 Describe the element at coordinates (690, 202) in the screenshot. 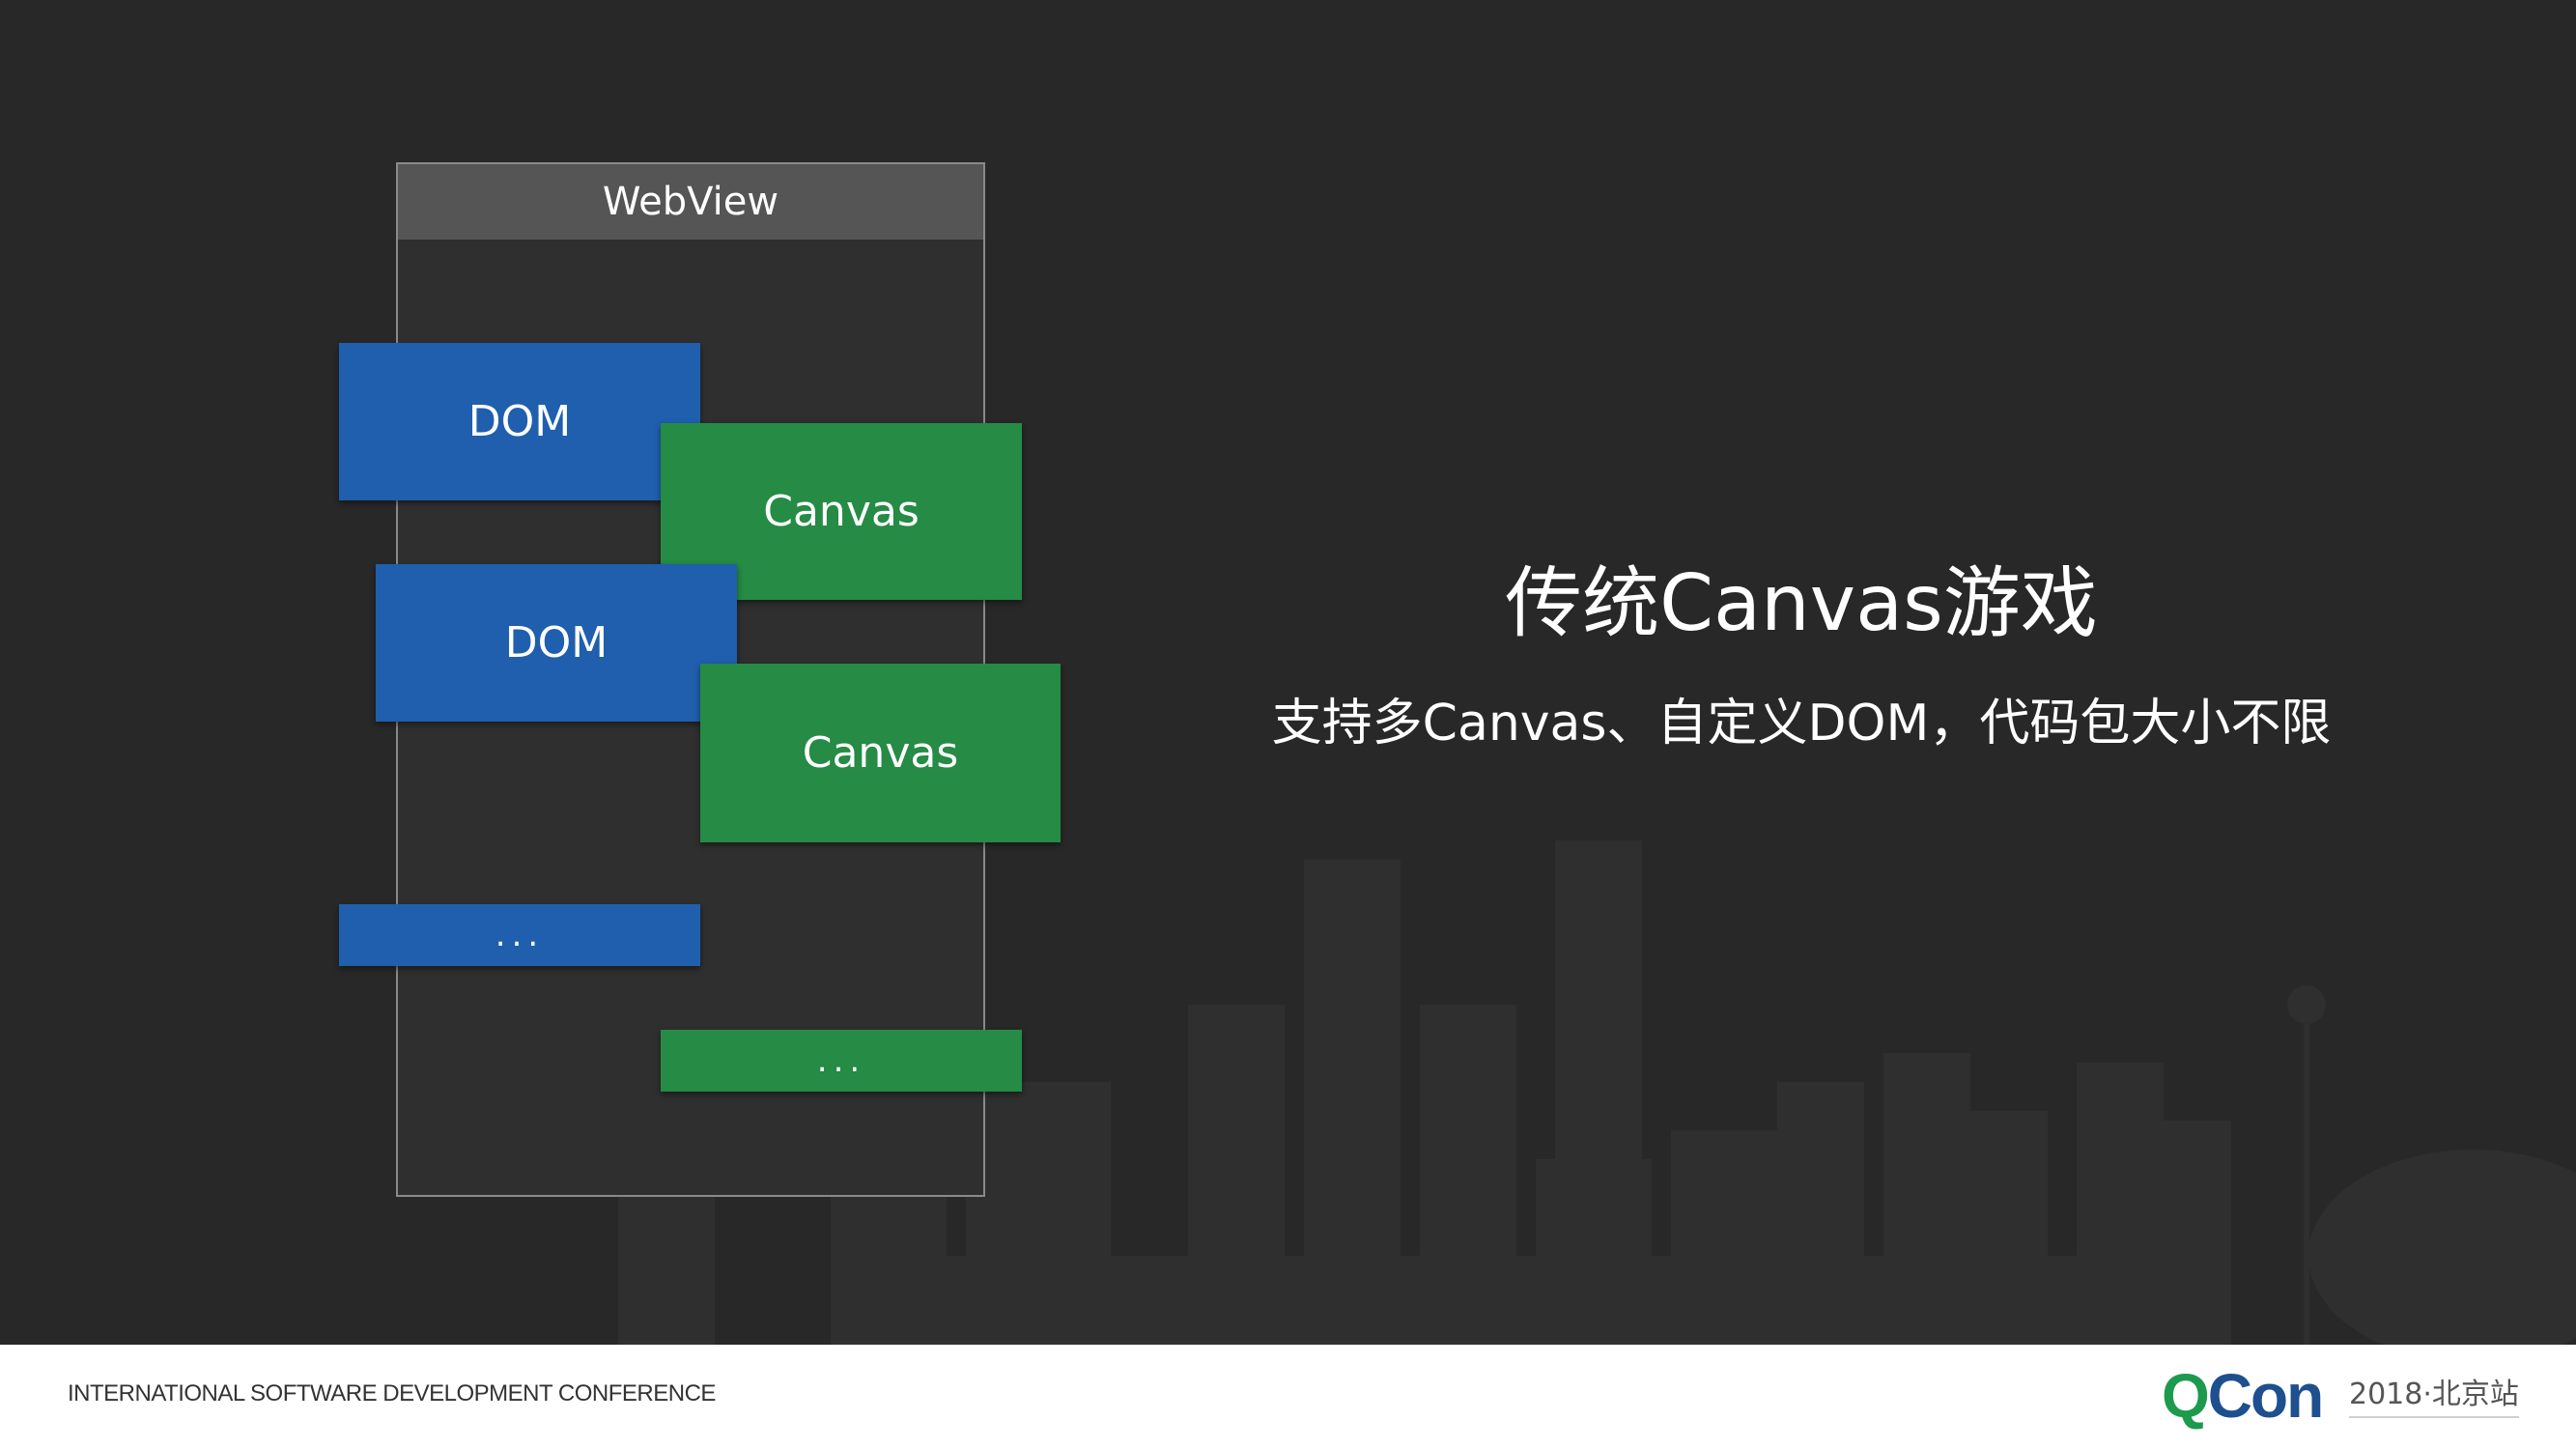

I see `webview-header: WebView` at that location.